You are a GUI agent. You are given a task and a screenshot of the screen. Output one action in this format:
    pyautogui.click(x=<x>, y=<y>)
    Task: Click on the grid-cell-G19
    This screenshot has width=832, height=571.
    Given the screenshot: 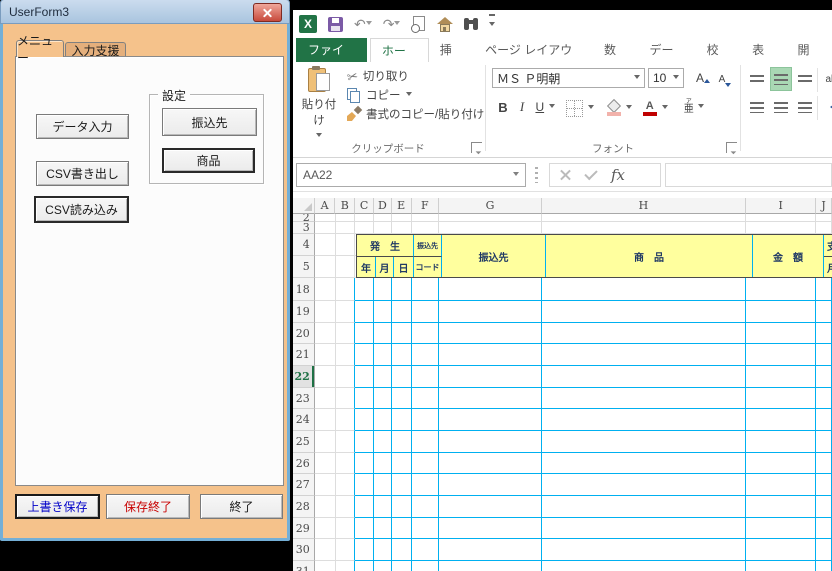 What is the action you would take?
    pyautogui.click(x=490, y=312)
    